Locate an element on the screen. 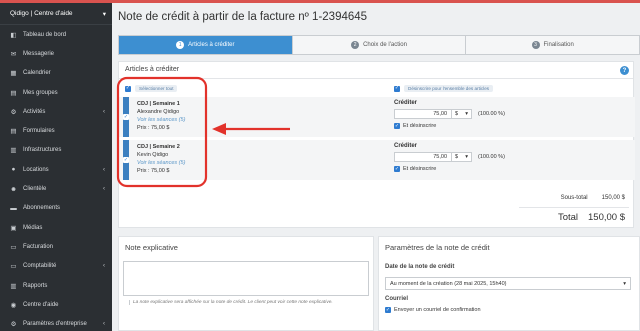 The width and height of the screenshot is (640, 331). note-textarea is located at coordinates (246, 278).